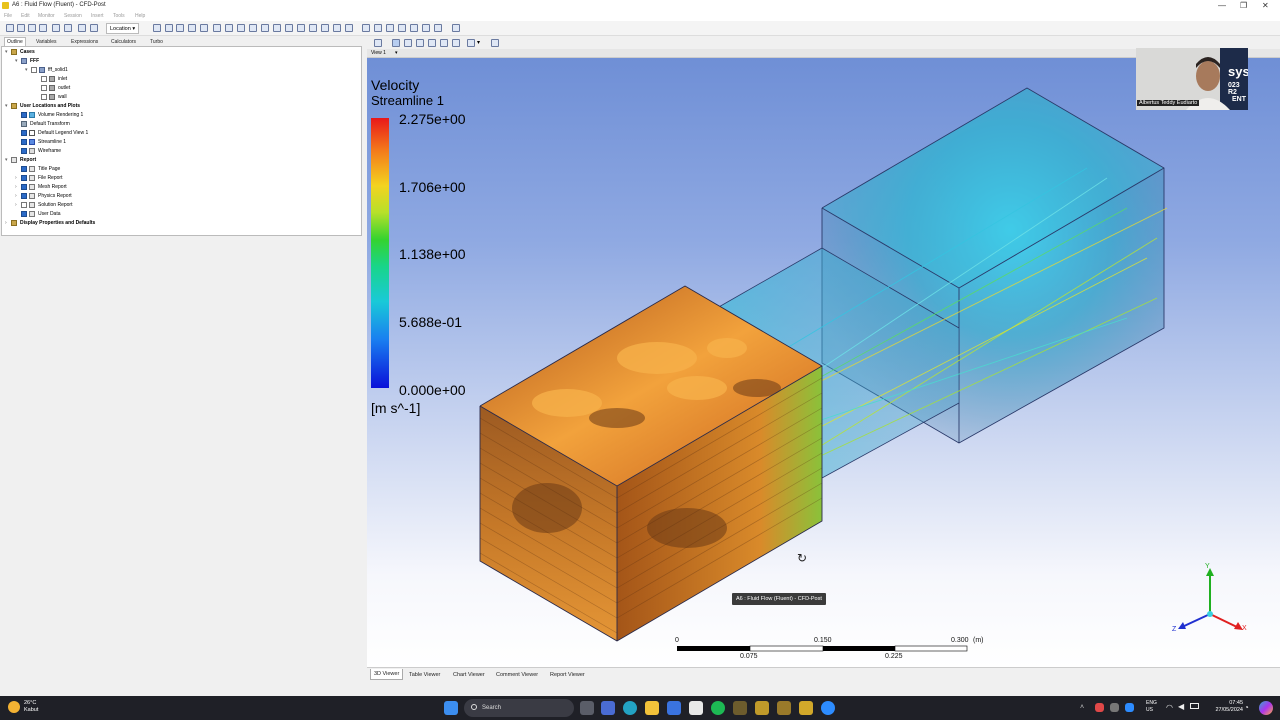 Image resolution: width=1280 pixels, height=720 pixels. Describe the element at coordinates (27, 61) in the screenshot. I see `tree-item-fff: ▾ FFF` at that location.